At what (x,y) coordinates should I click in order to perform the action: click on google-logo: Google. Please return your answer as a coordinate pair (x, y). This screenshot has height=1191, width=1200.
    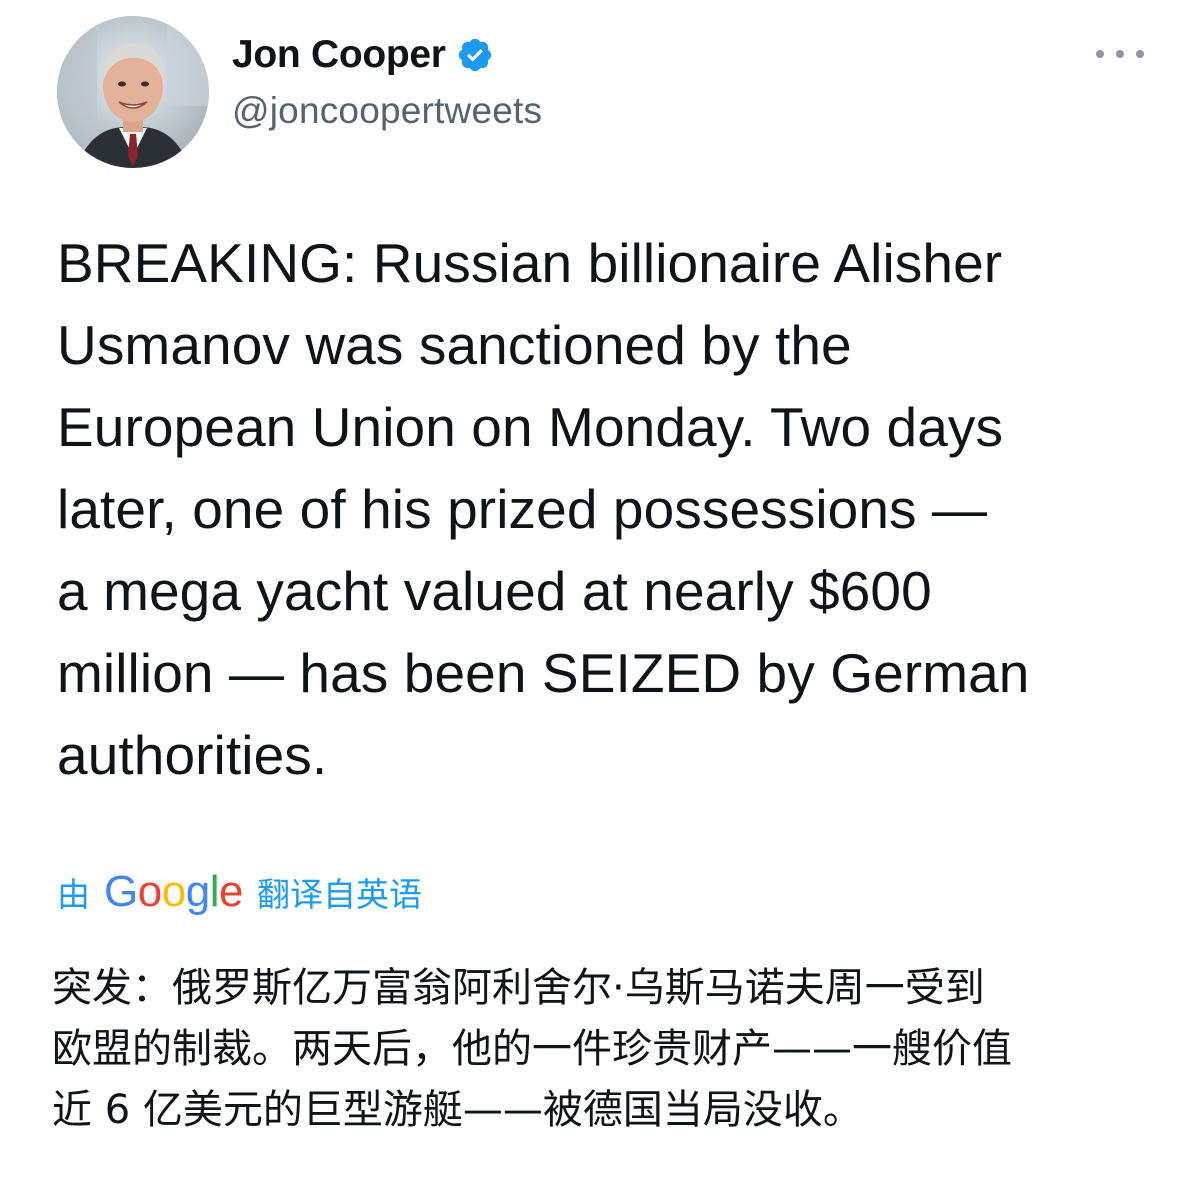
    Looking at the image, I should click on (173, 891).